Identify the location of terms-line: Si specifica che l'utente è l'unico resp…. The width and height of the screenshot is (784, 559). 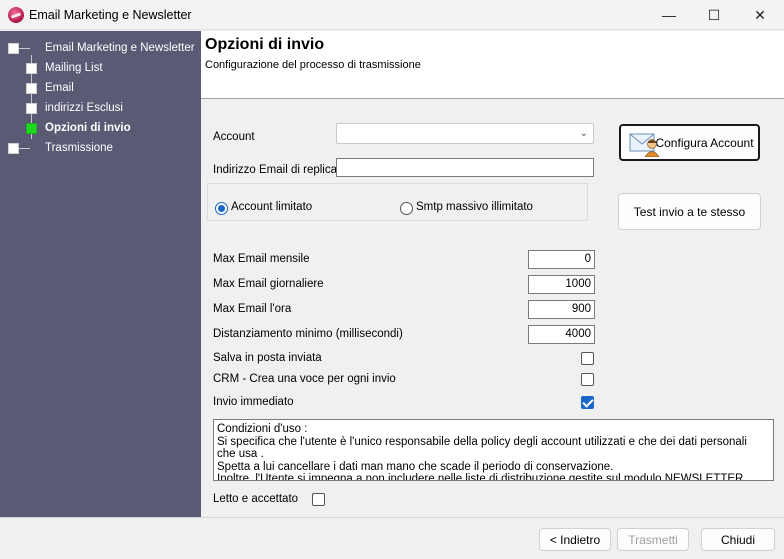
(482, 441).